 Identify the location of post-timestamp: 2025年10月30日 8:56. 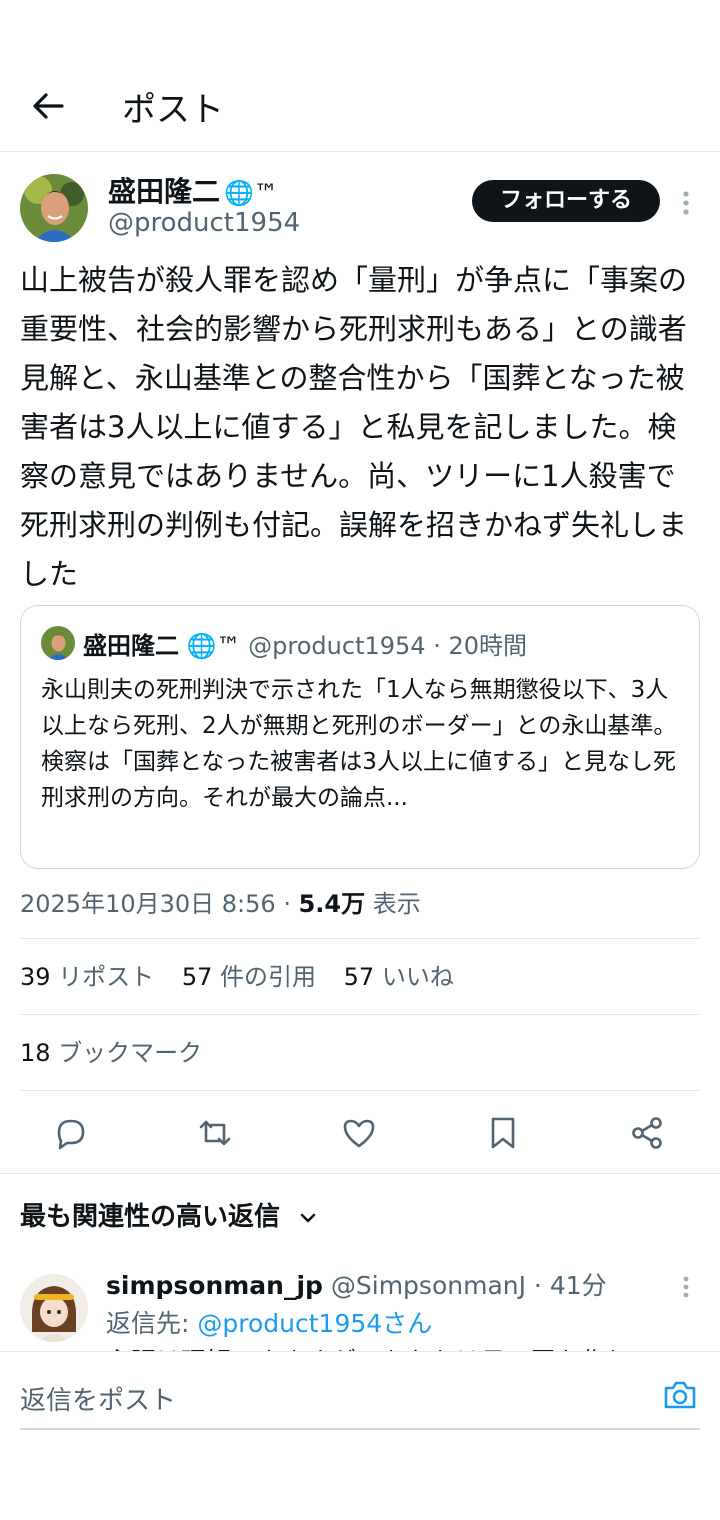
(148, 904).